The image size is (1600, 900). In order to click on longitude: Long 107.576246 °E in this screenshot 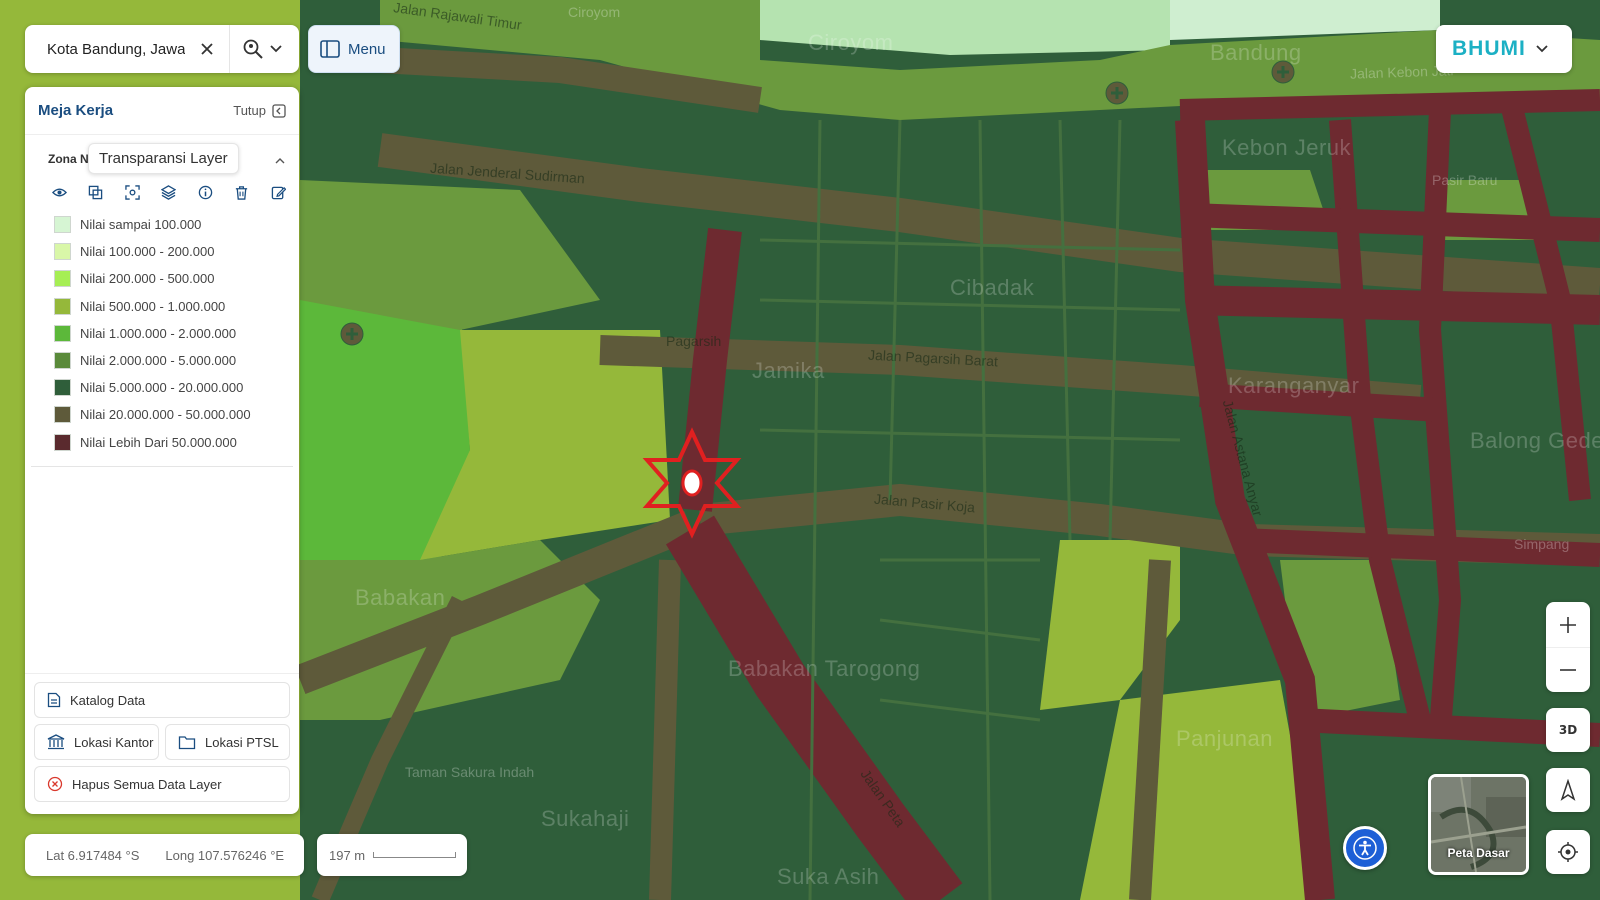, I will do `click(225, 855)`.